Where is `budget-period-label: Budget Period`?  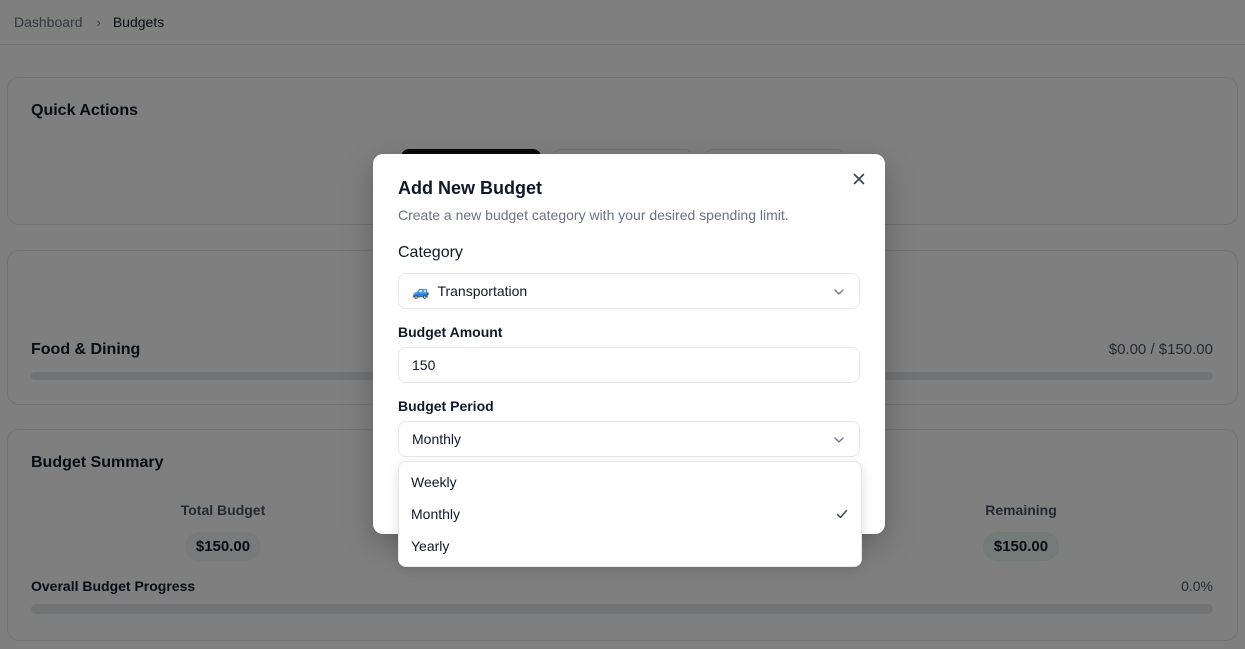 budget-period-label: Budget Period is located at coordinates (446, 406).